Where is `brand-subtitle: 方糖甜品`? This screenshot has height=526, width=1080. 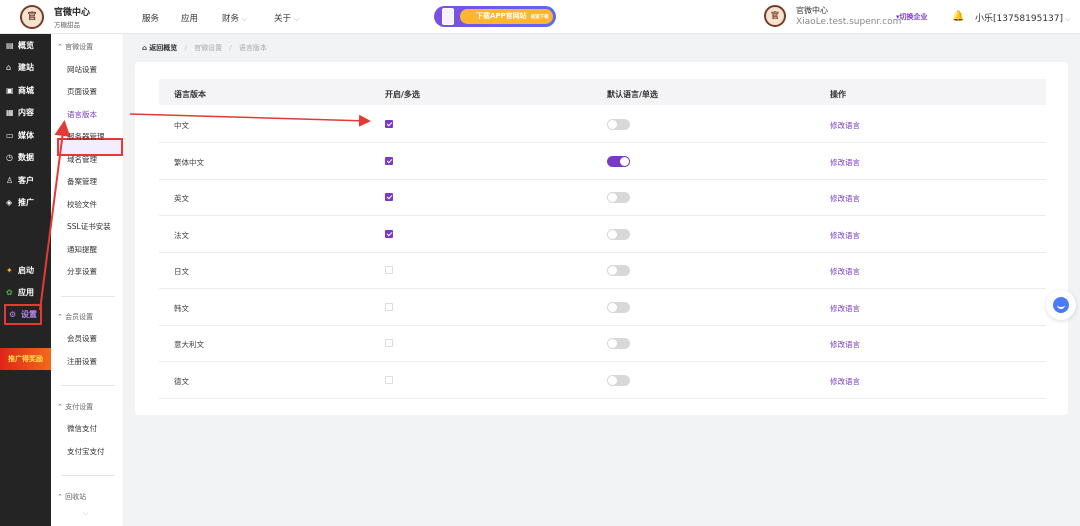
brand-subtitle: 方糖甜品 is located at coordinates (67, 25).